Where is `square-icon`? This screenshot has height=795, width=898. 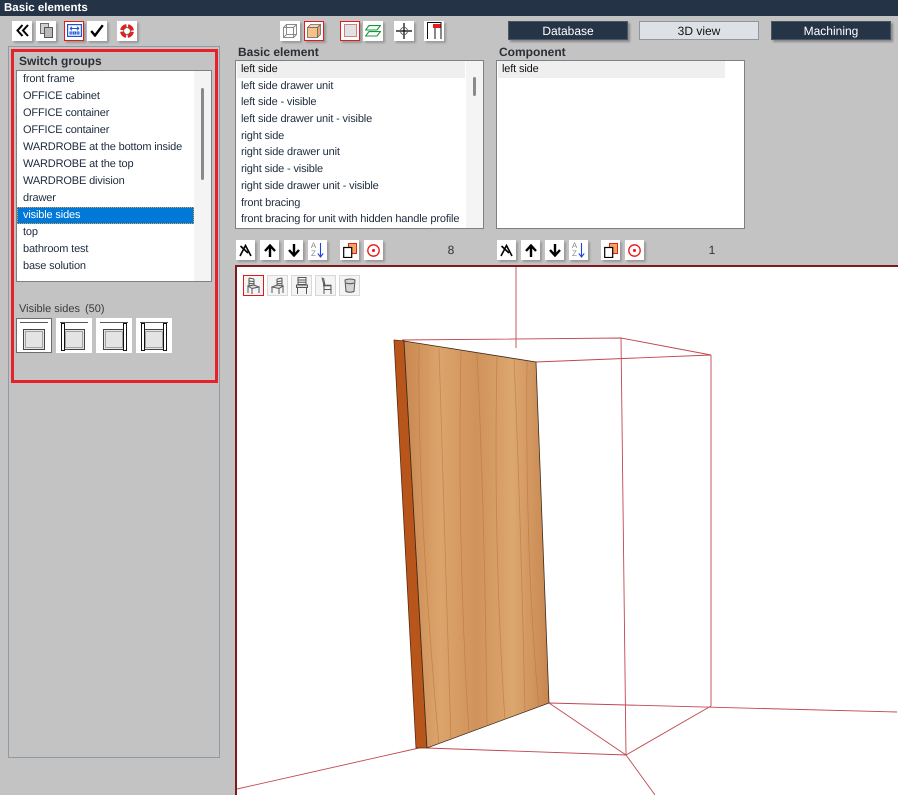 square-icon is located at coordinates (350, 30).